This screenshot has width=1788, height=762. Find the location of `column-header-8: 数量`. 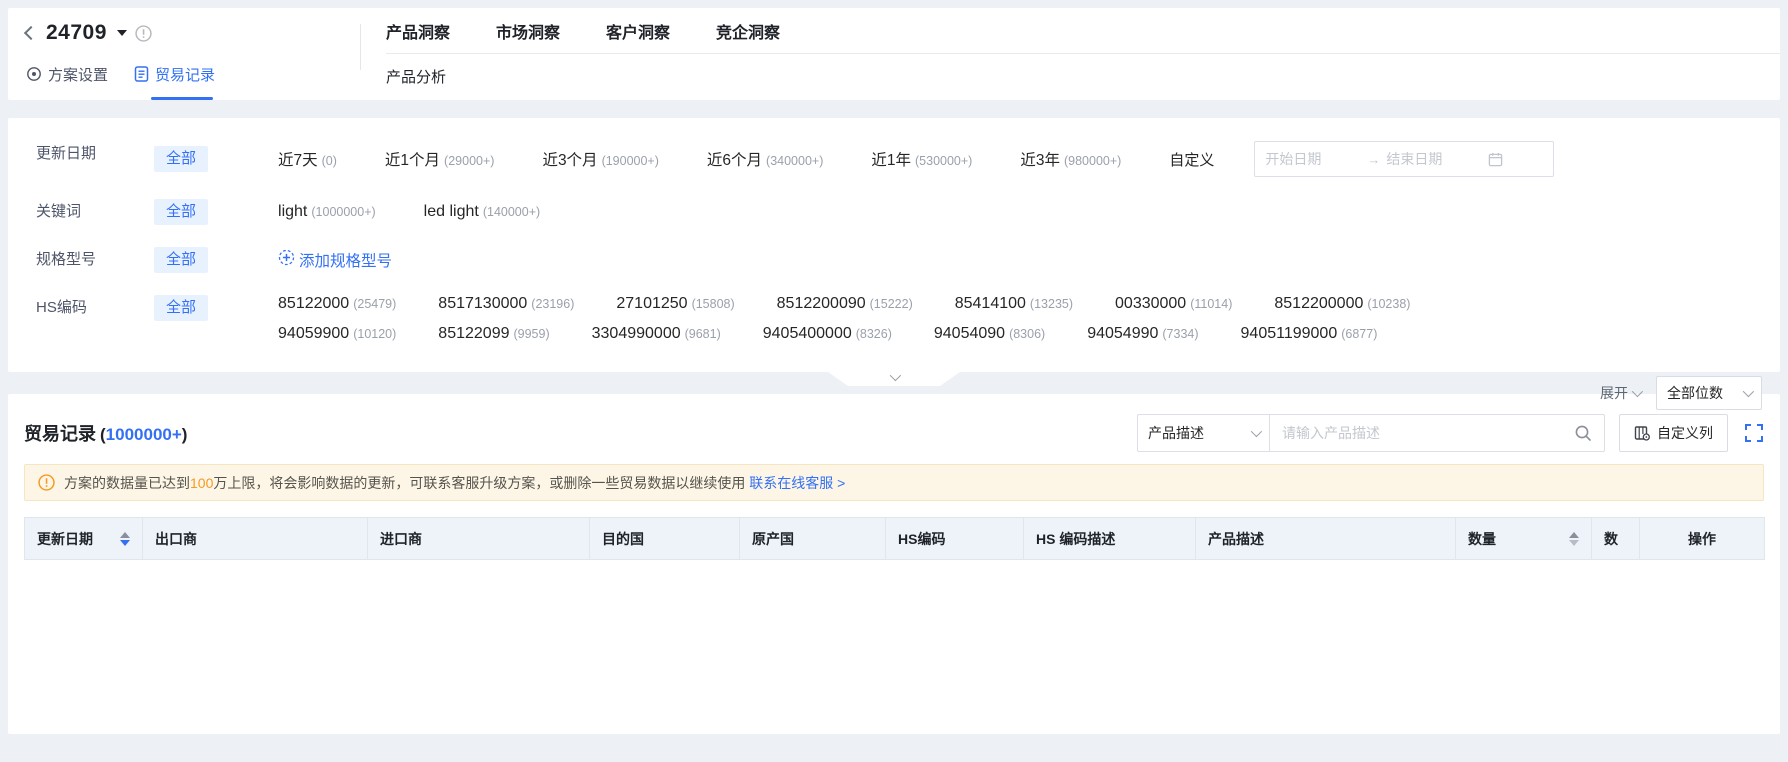

column-header-8: 数量 is located at coordinates (1523, 538).